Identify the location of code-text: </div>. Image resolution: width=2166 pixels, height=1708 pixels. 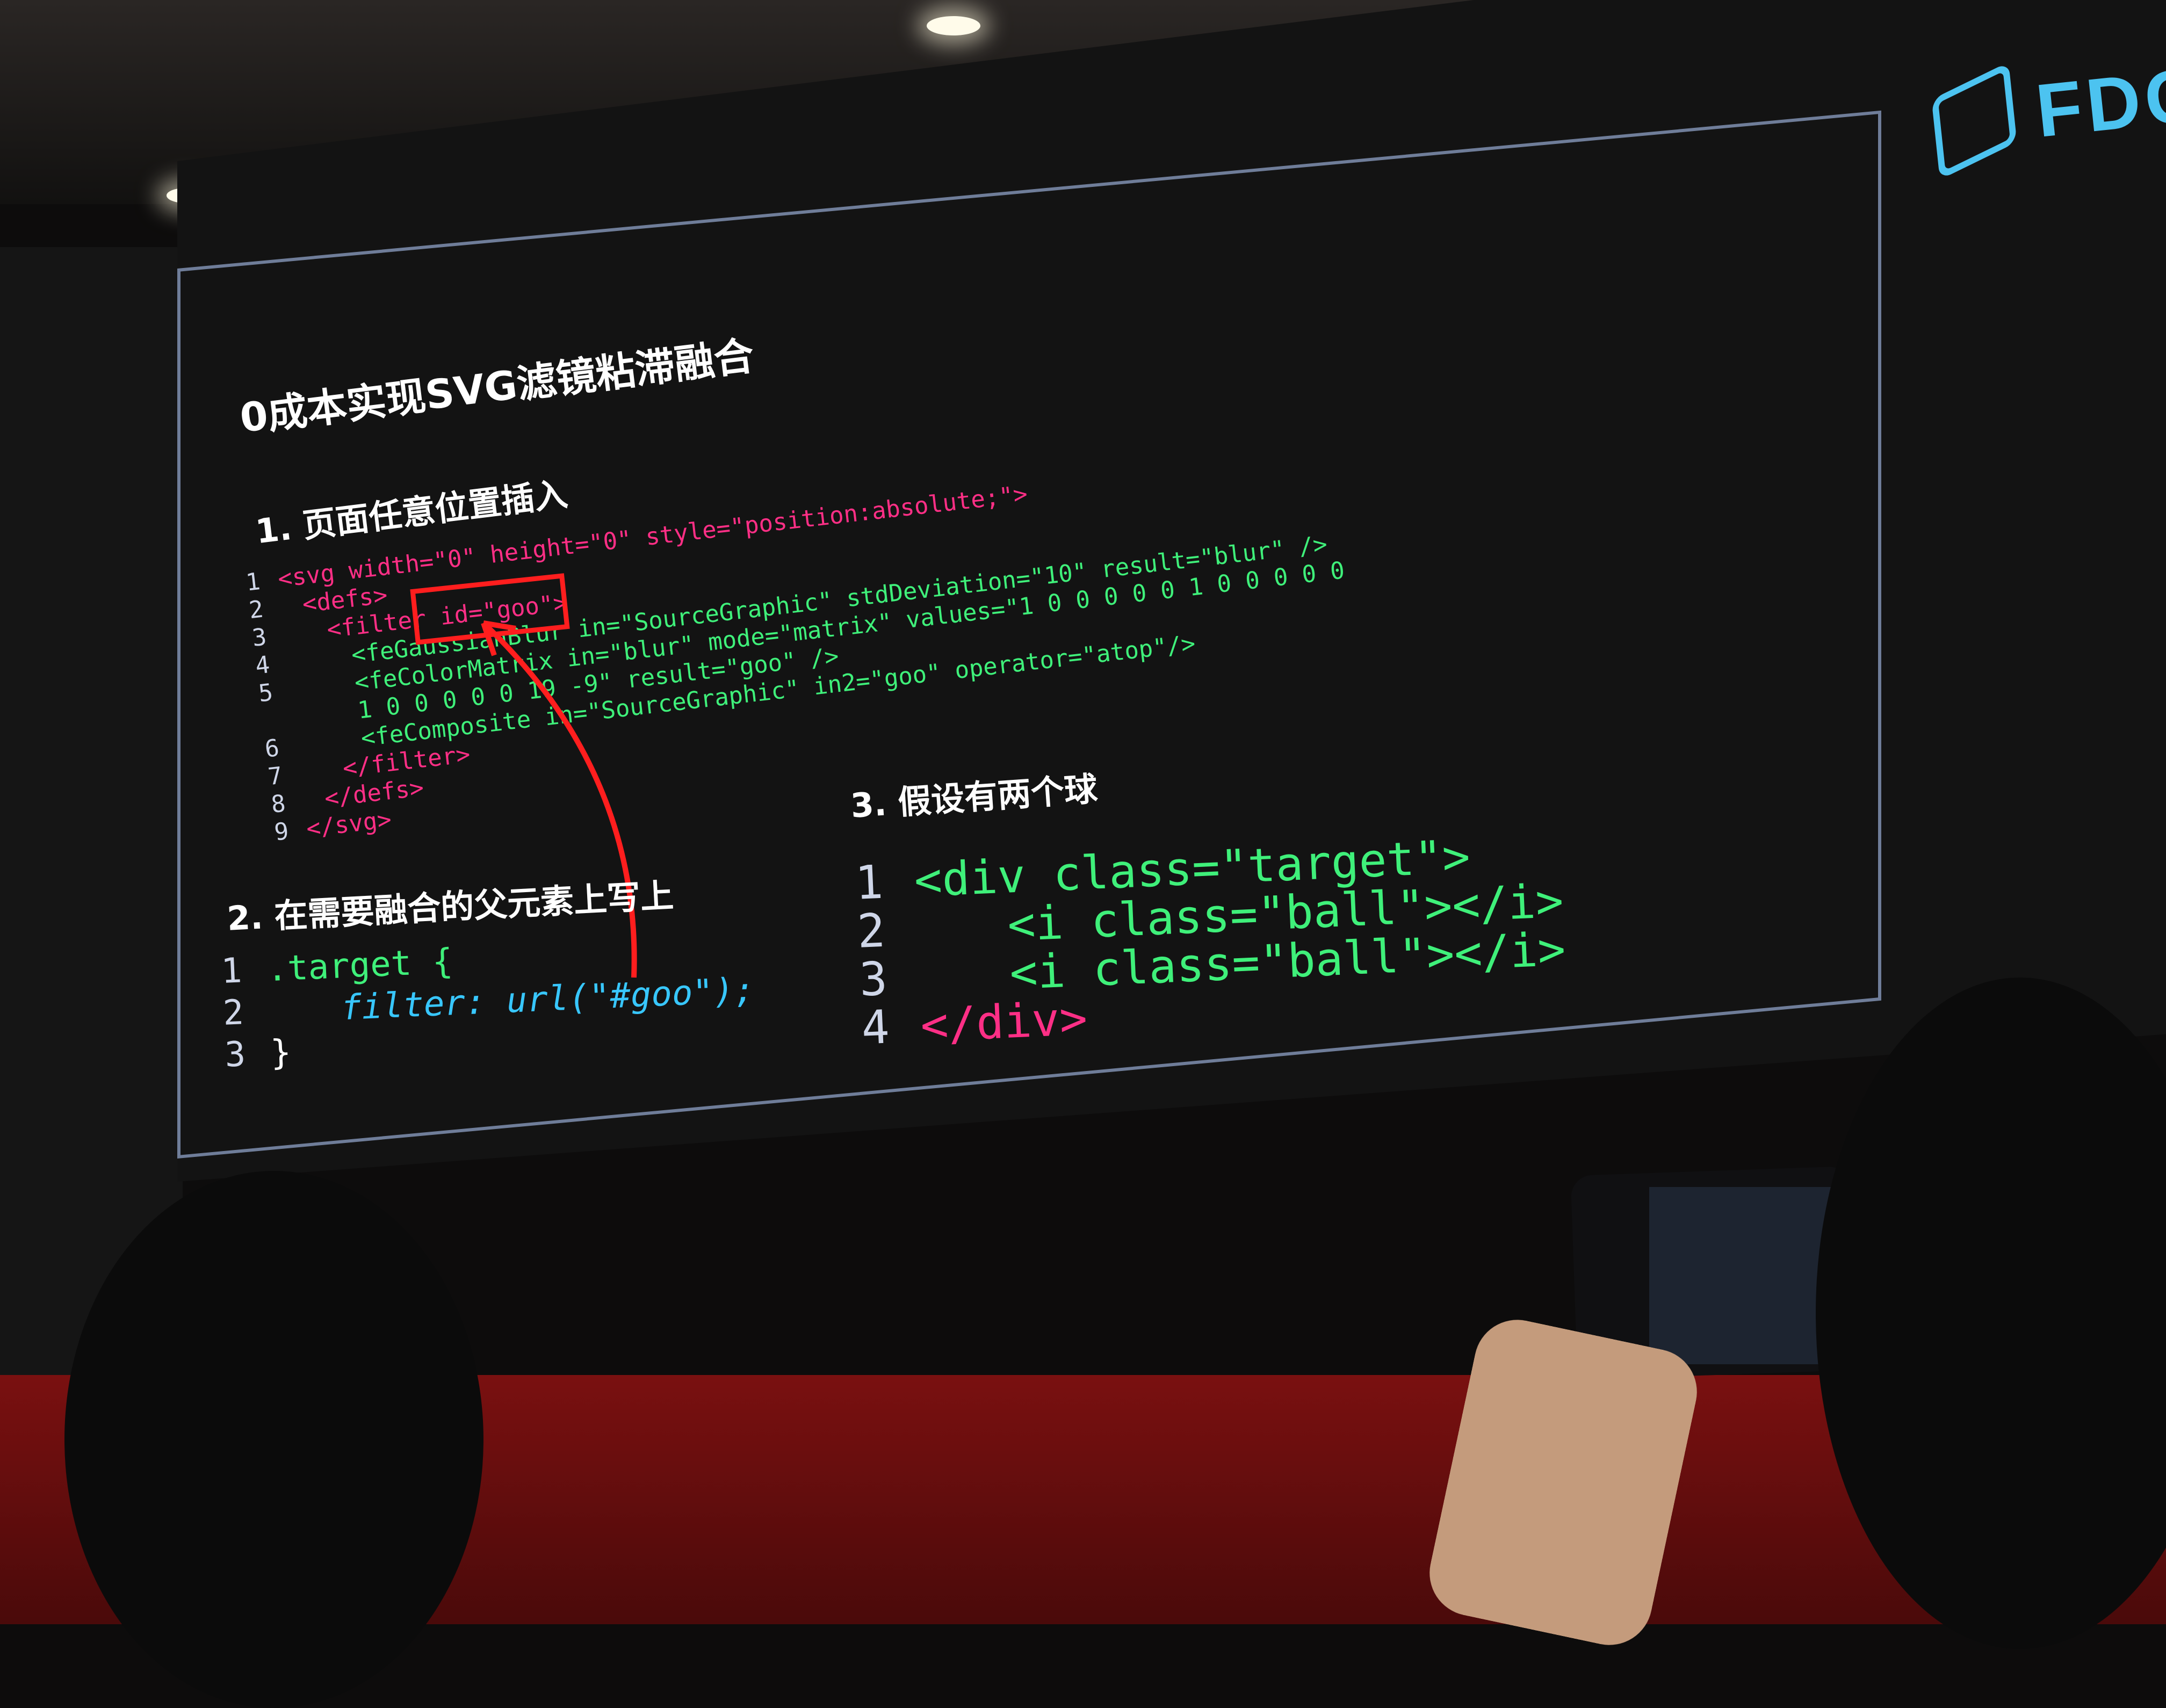
(1004, 1022).